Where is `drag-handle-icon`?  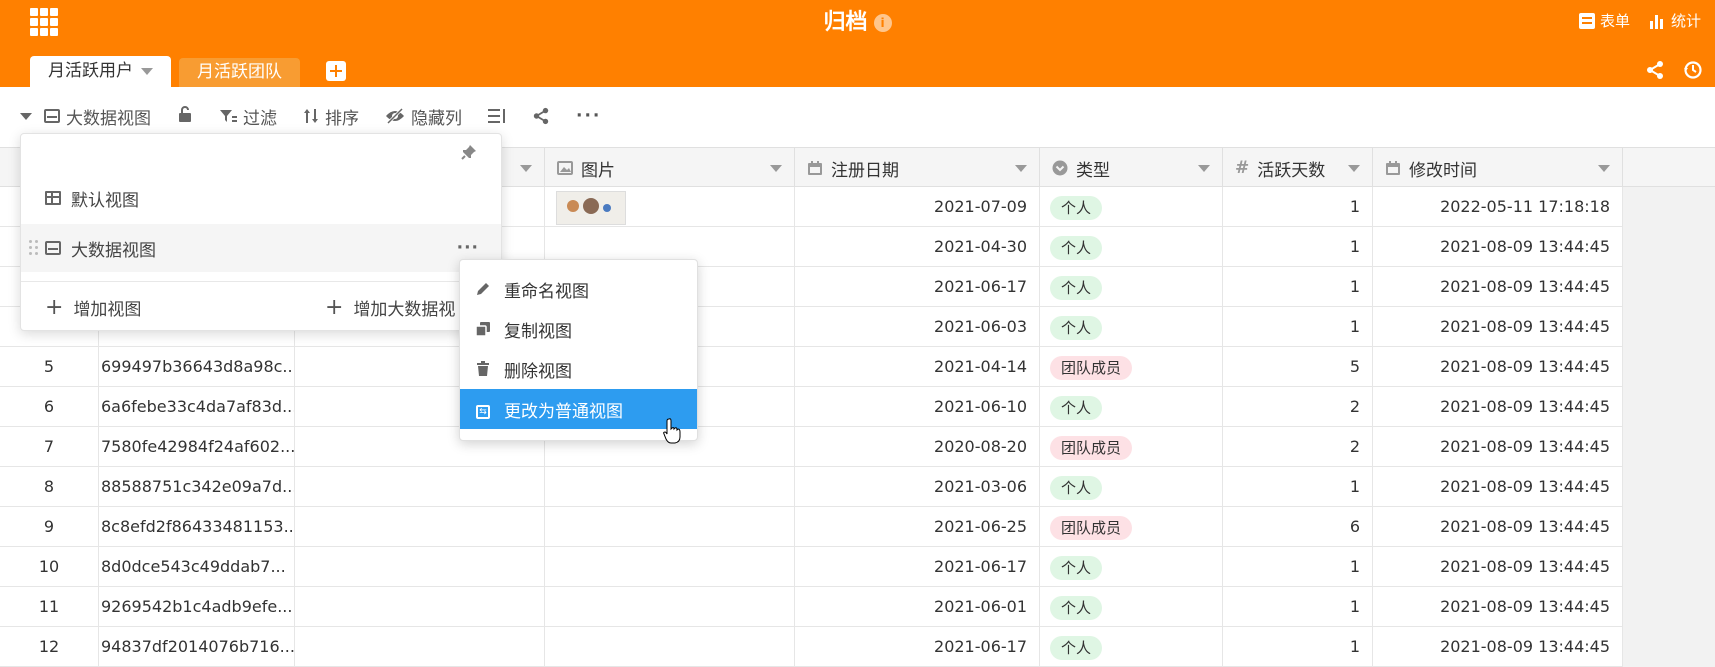
drag-handle-icon is located at coordinates (34, 248).